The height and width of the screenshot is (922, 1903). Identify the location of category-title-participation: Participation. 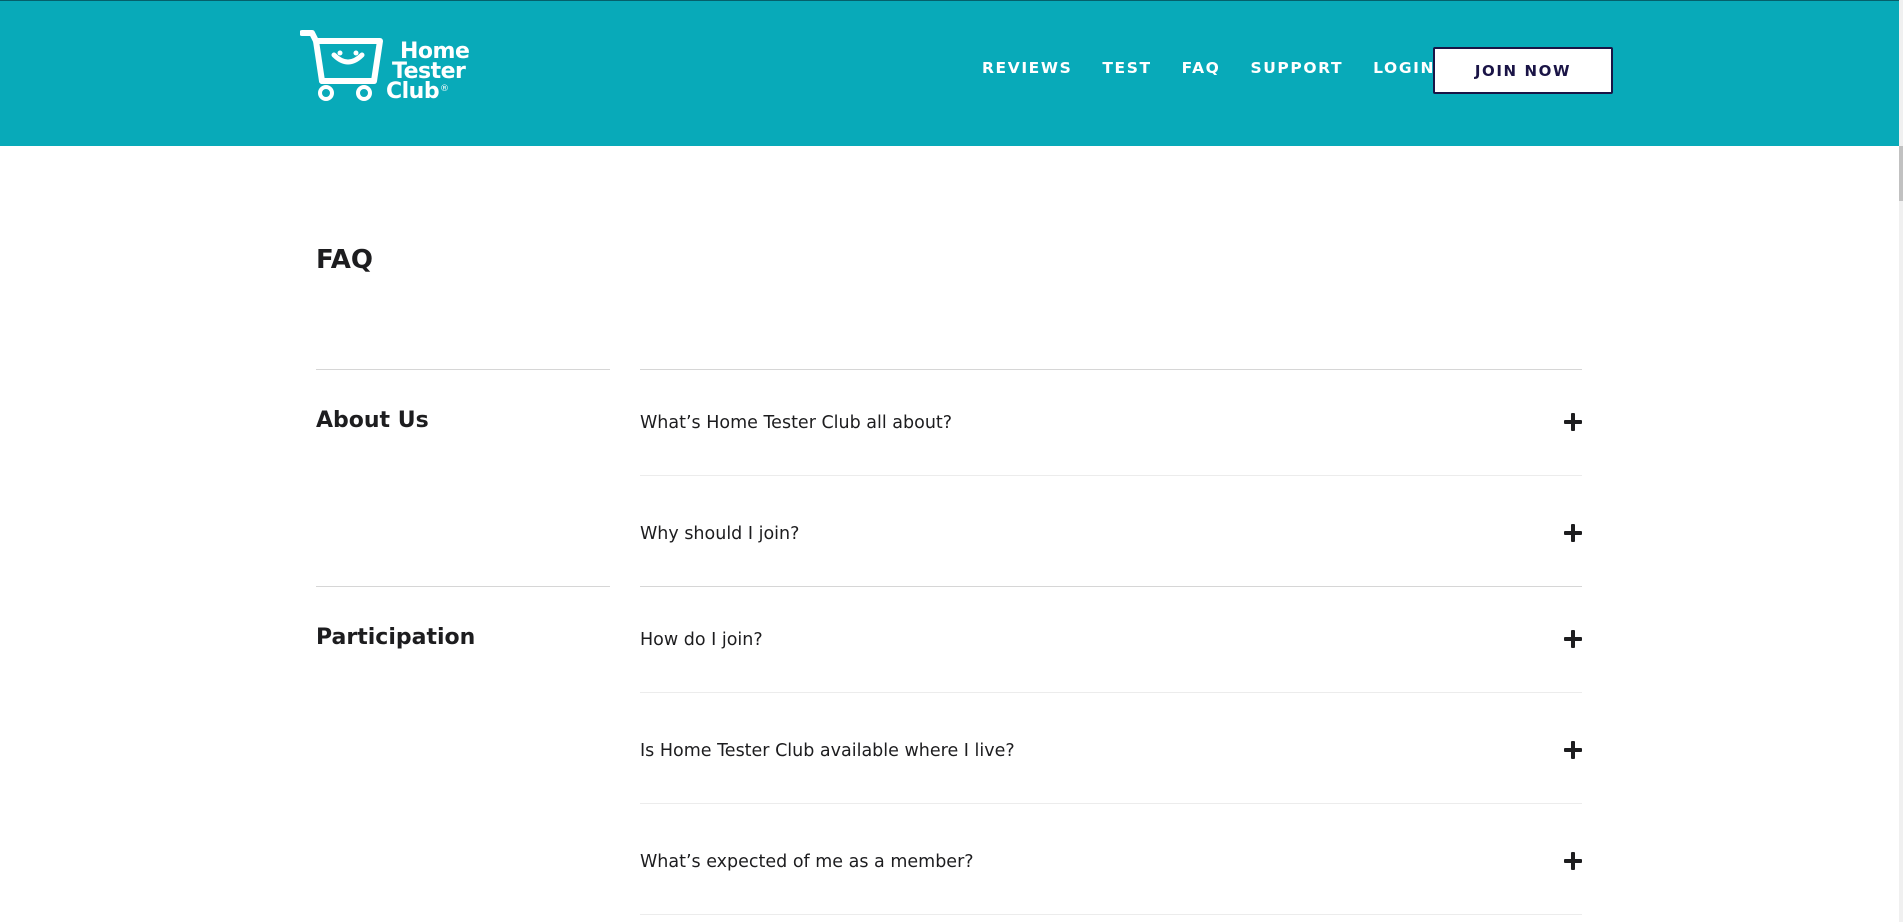
(396, 637).